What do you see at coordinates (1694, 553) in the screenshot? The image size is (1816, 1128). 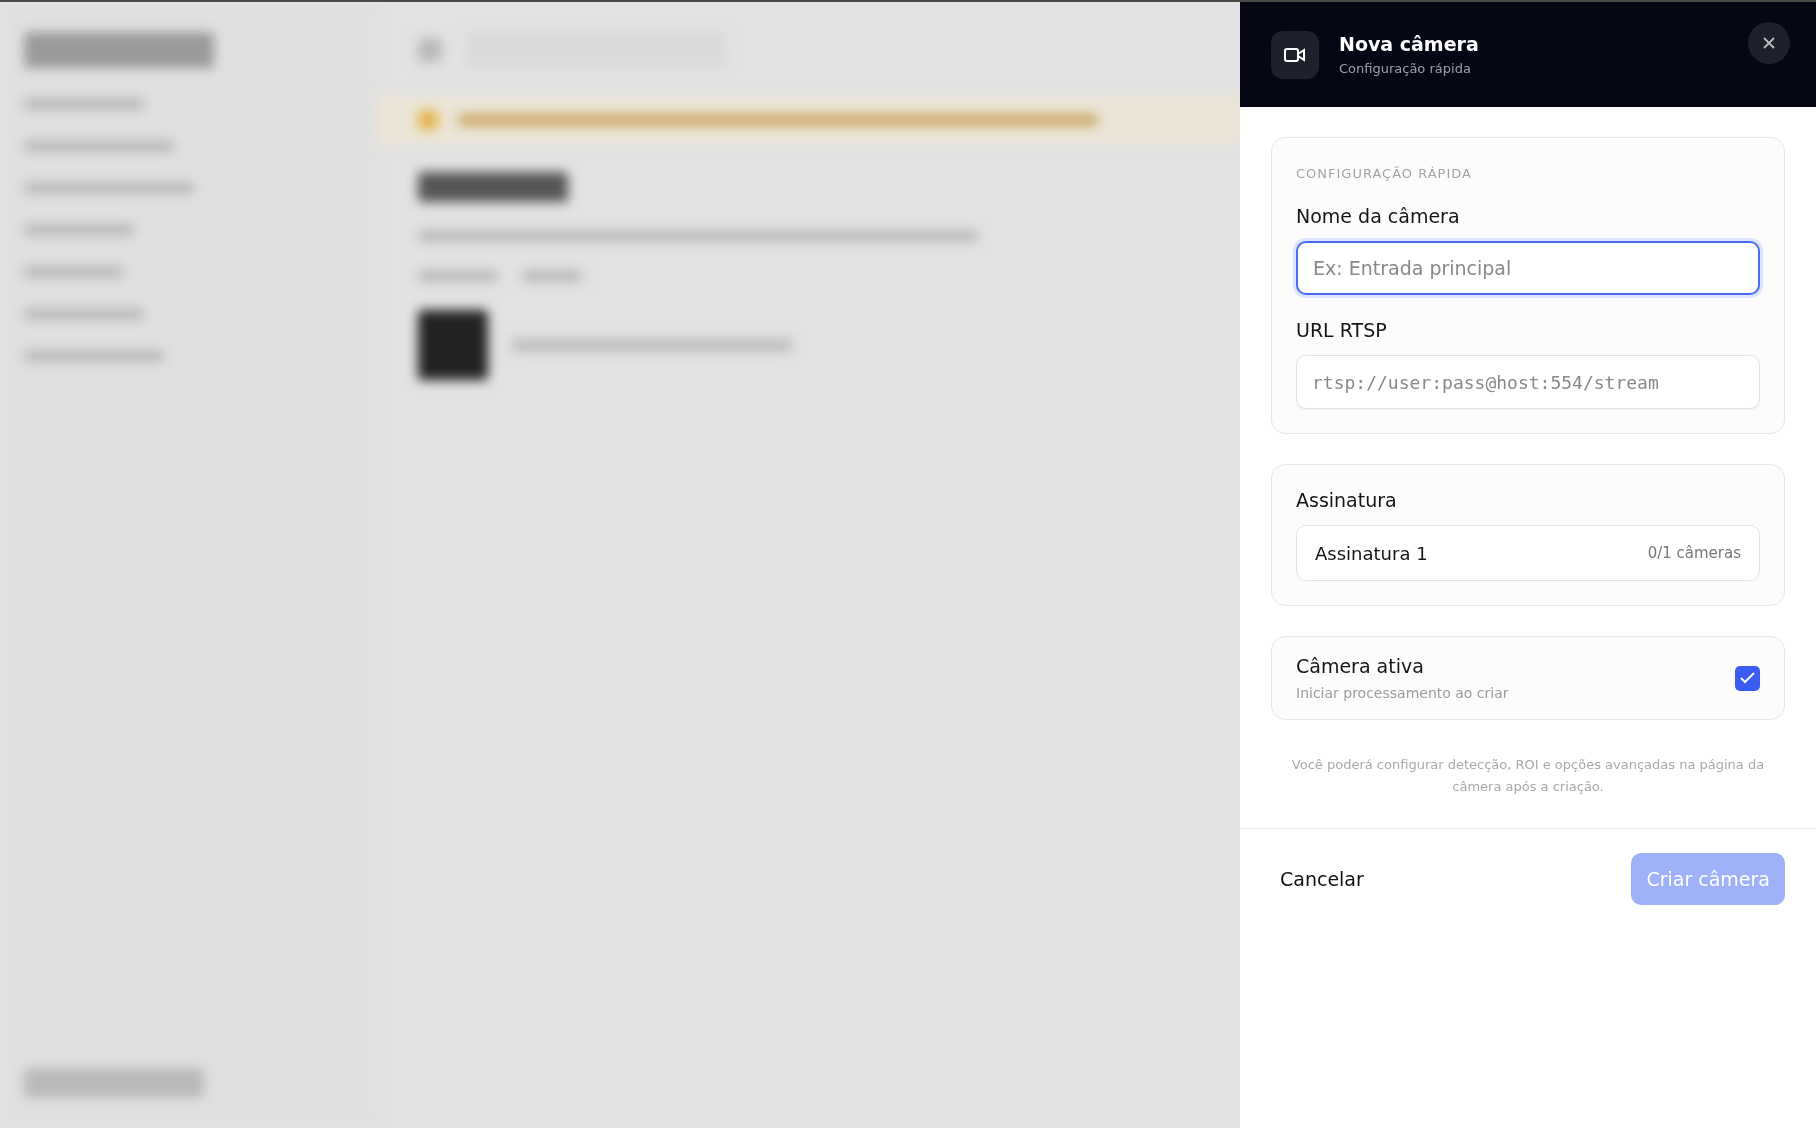 I see `option-count: 0/1 câmeras` at bounding box center [1694, 553].